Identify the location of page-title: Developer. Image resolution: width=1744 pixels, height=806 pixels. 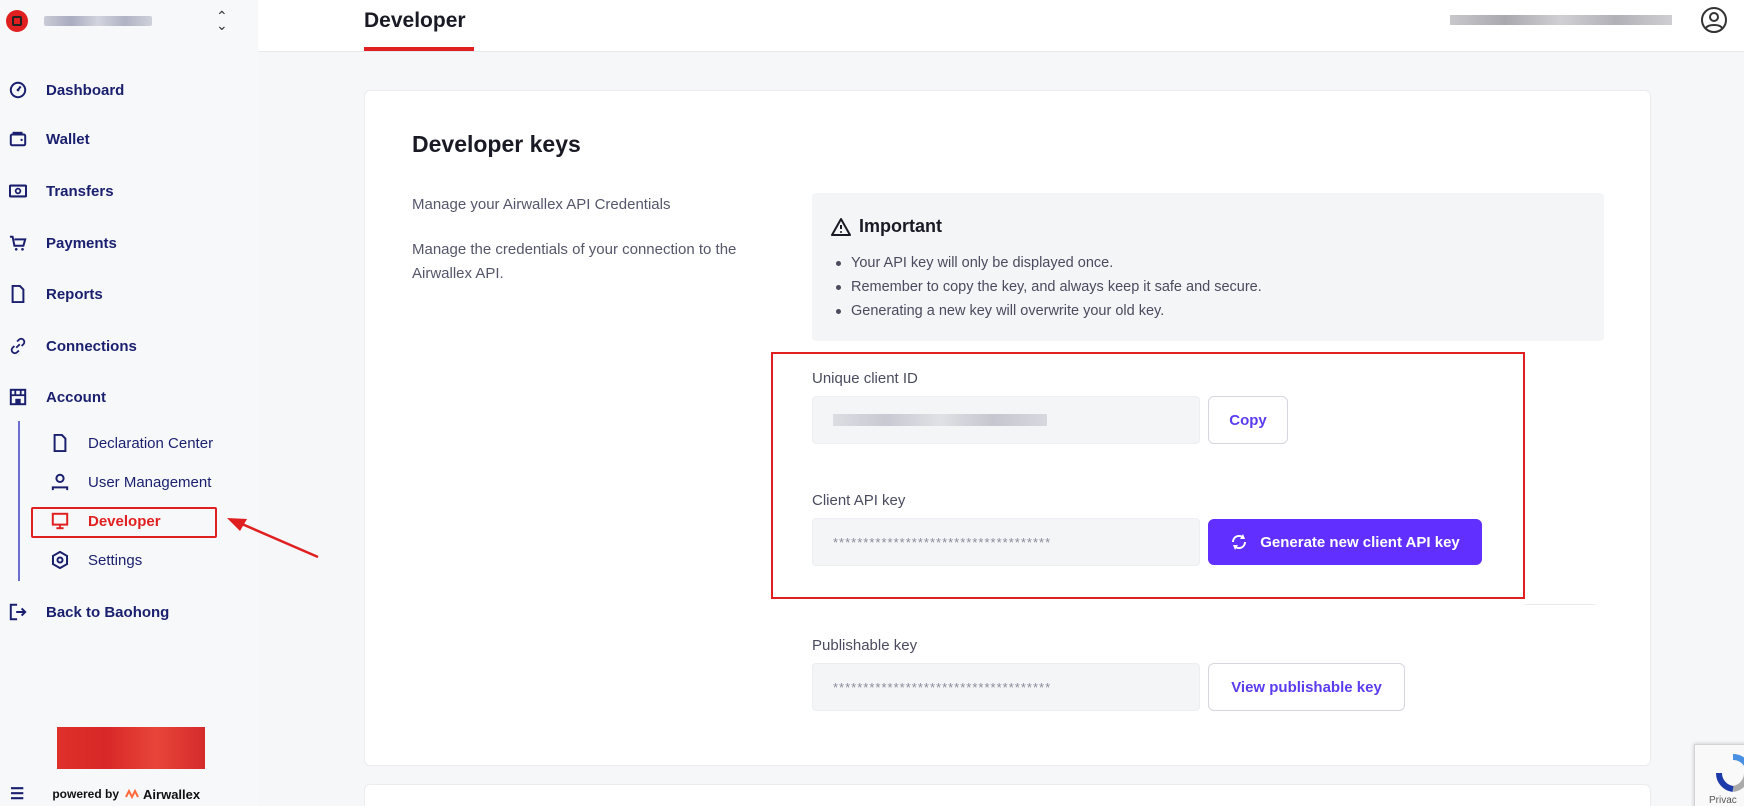
(415, 20).